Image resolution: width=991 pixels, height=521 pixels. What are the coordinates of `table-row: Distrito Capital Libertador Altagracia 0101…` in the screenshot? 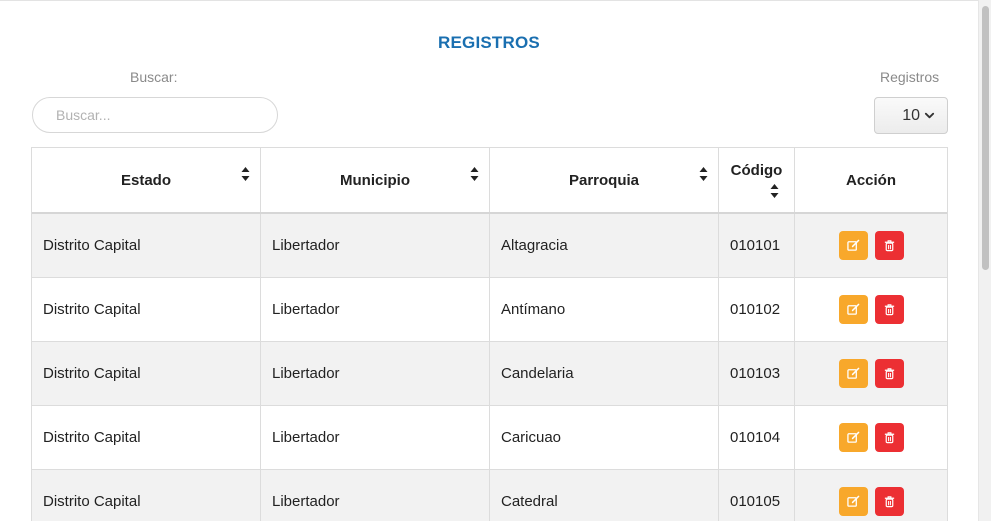 It's located at (489, 246).